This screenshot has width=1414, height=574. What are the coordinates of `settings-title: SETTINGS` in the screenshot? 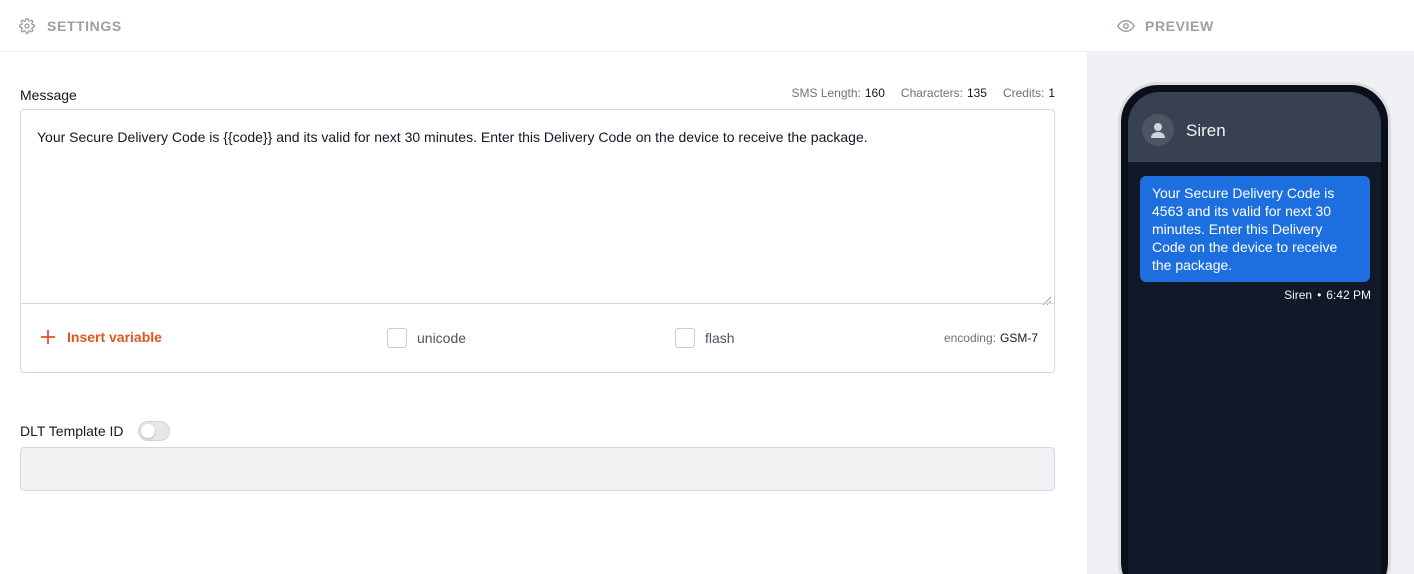 It's located at (84, 25).